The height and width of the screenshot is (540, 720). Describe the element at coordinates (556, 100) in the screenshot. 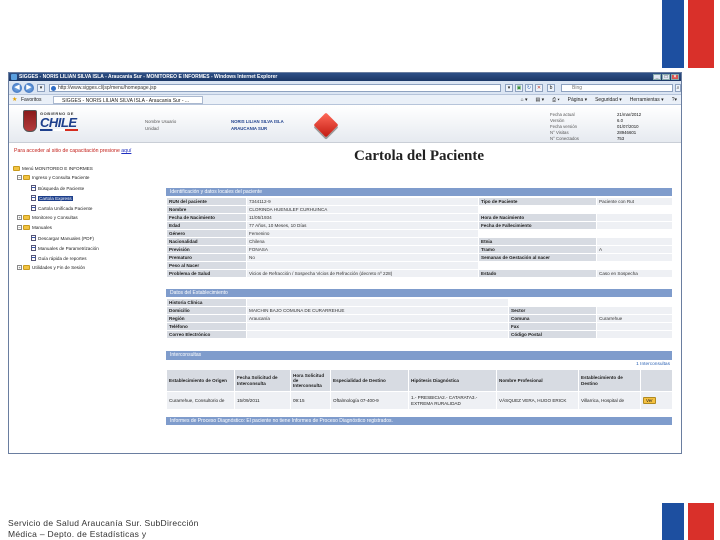

I see `print-icon: ⎙ ▾` at that location.